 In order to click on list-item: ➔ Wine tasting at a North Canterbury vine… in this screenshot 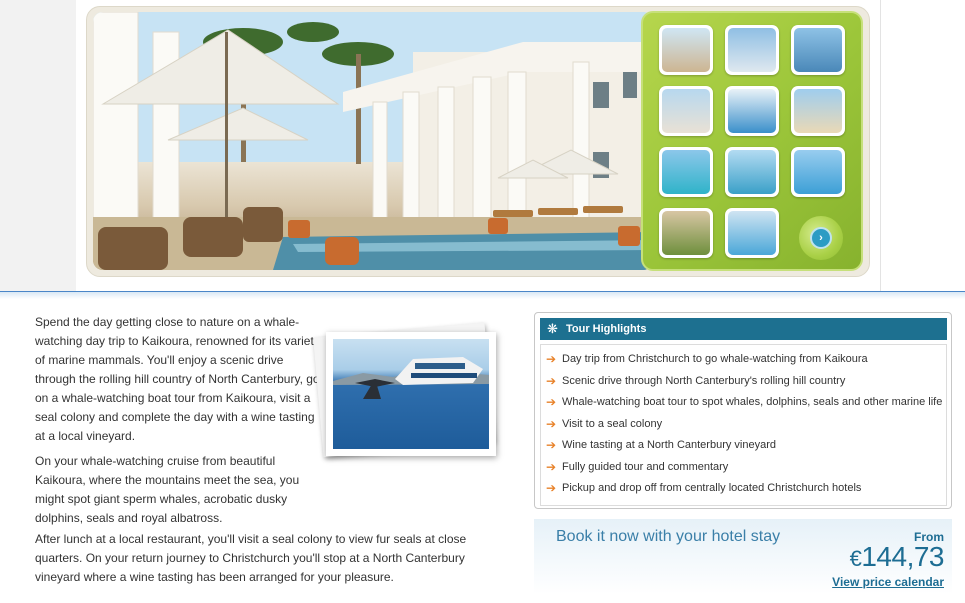, I will do `click(743, 446)`.